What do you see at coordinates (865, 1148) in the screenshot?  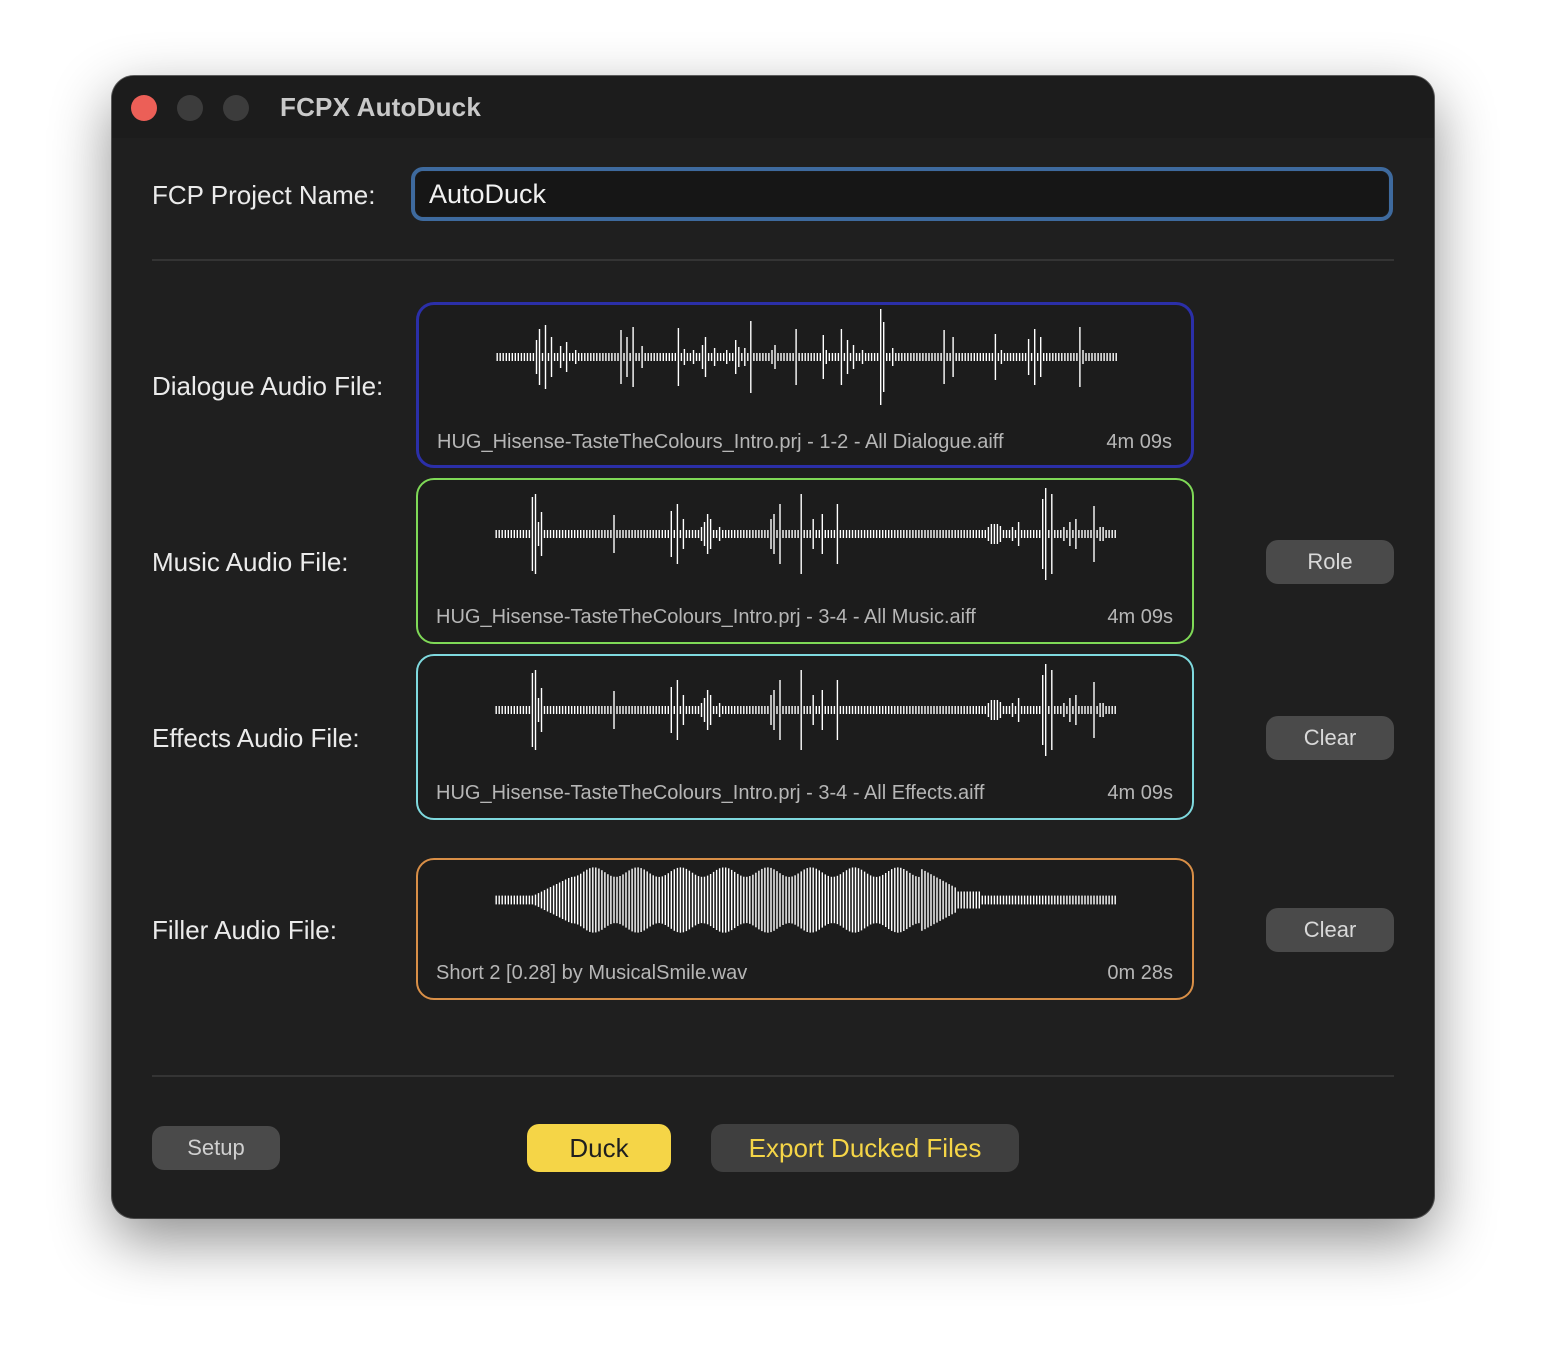 I see `export-ducked-files-button: Export Ducked Files` at bounding box center [865, 1148].